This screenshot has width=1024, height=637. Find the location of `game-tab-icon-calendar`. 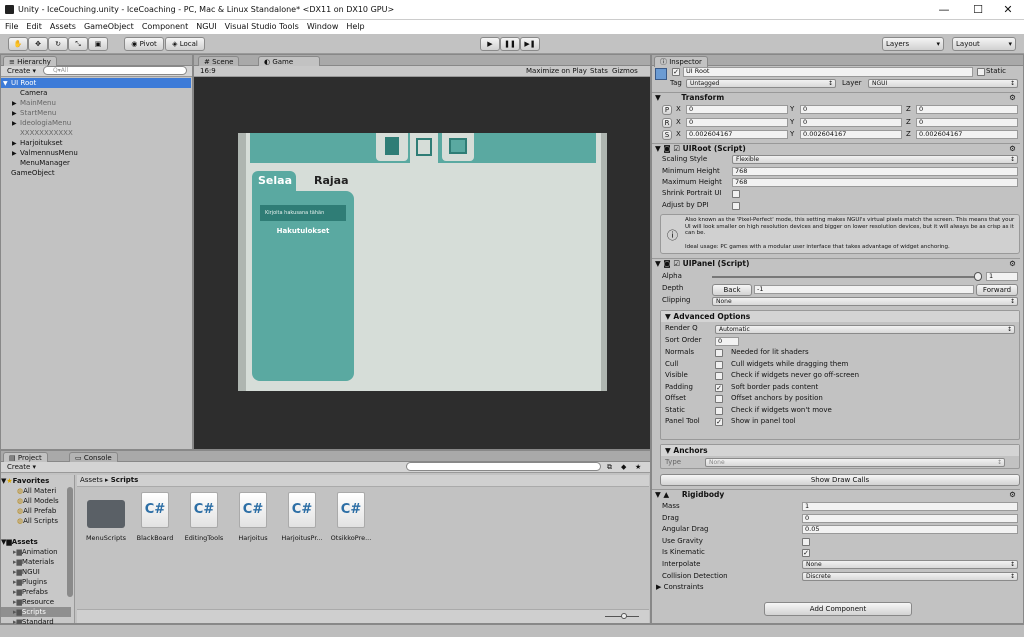

game-tab-icon-calendar is located at coordinates (424, 148).